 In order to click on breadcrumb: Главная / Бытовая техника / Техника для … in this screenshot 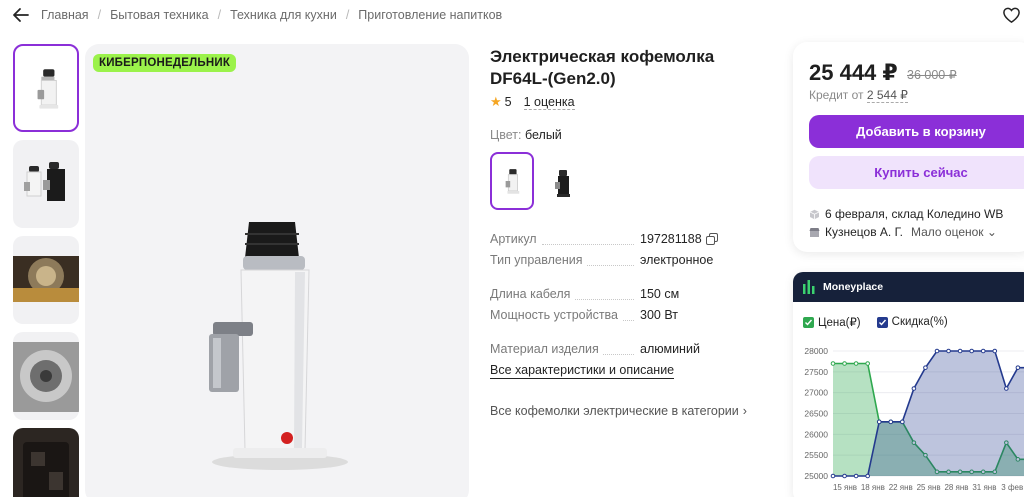, I will do `click(271, 15)`.